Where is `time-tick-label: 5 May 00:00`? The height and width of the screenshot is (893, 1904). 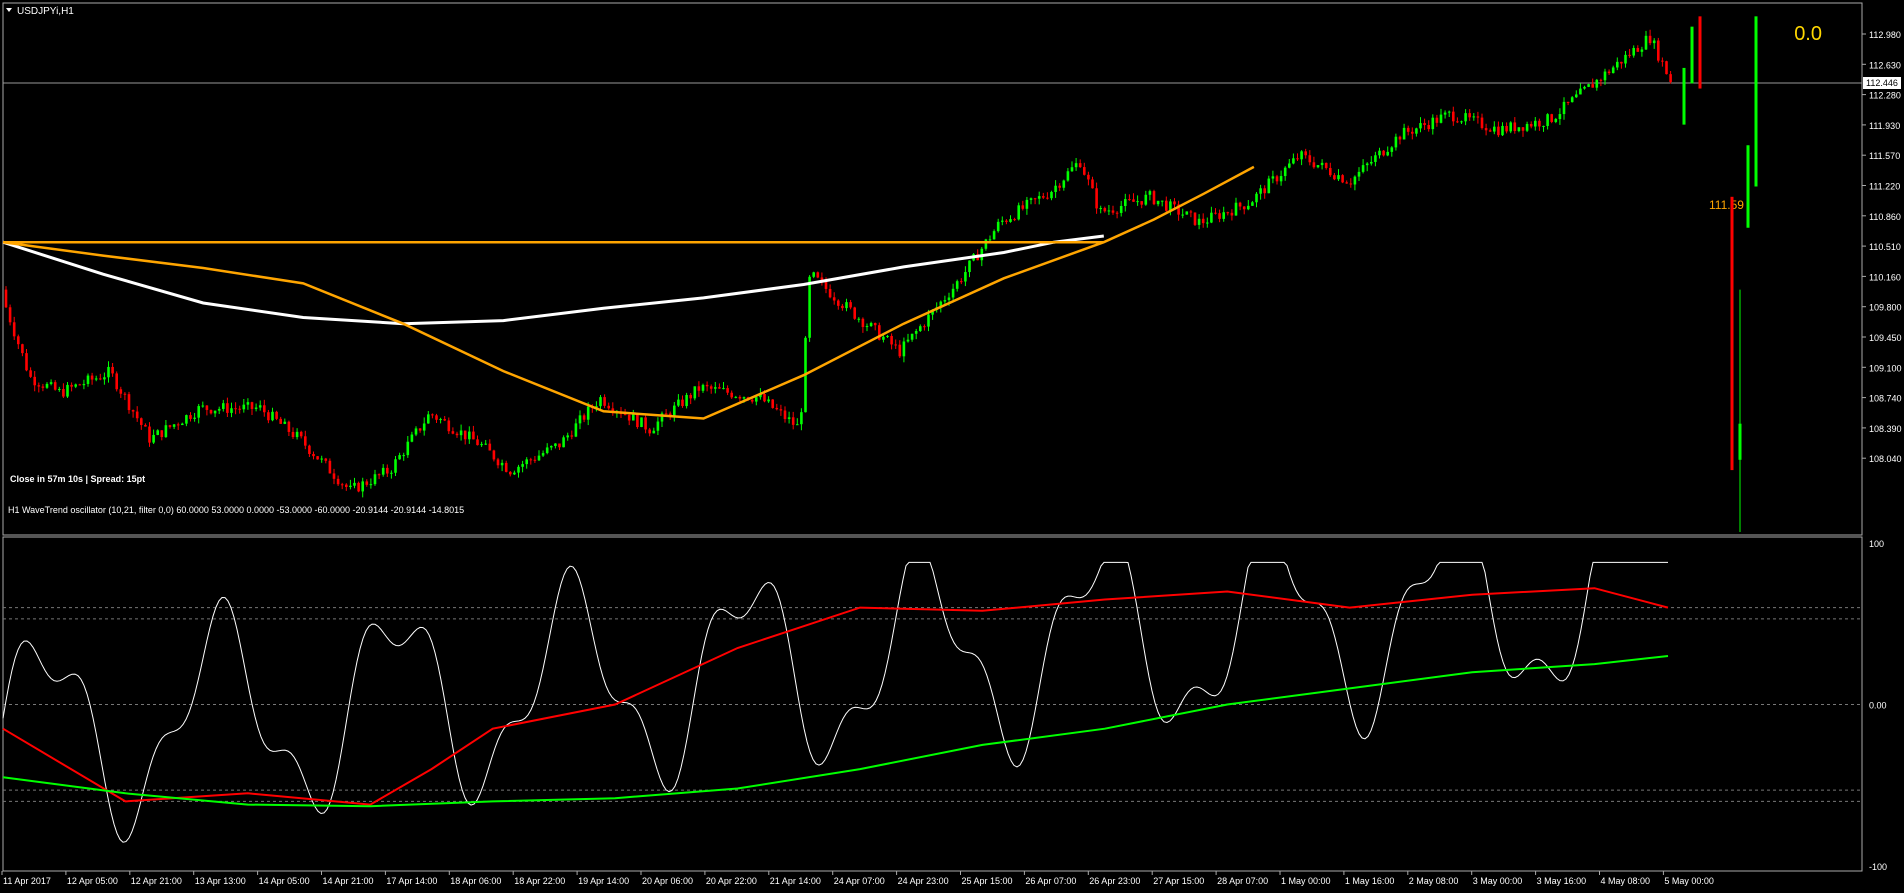 time-tick-label: 5 May 00:00 is located at coordinates (1689, 881).